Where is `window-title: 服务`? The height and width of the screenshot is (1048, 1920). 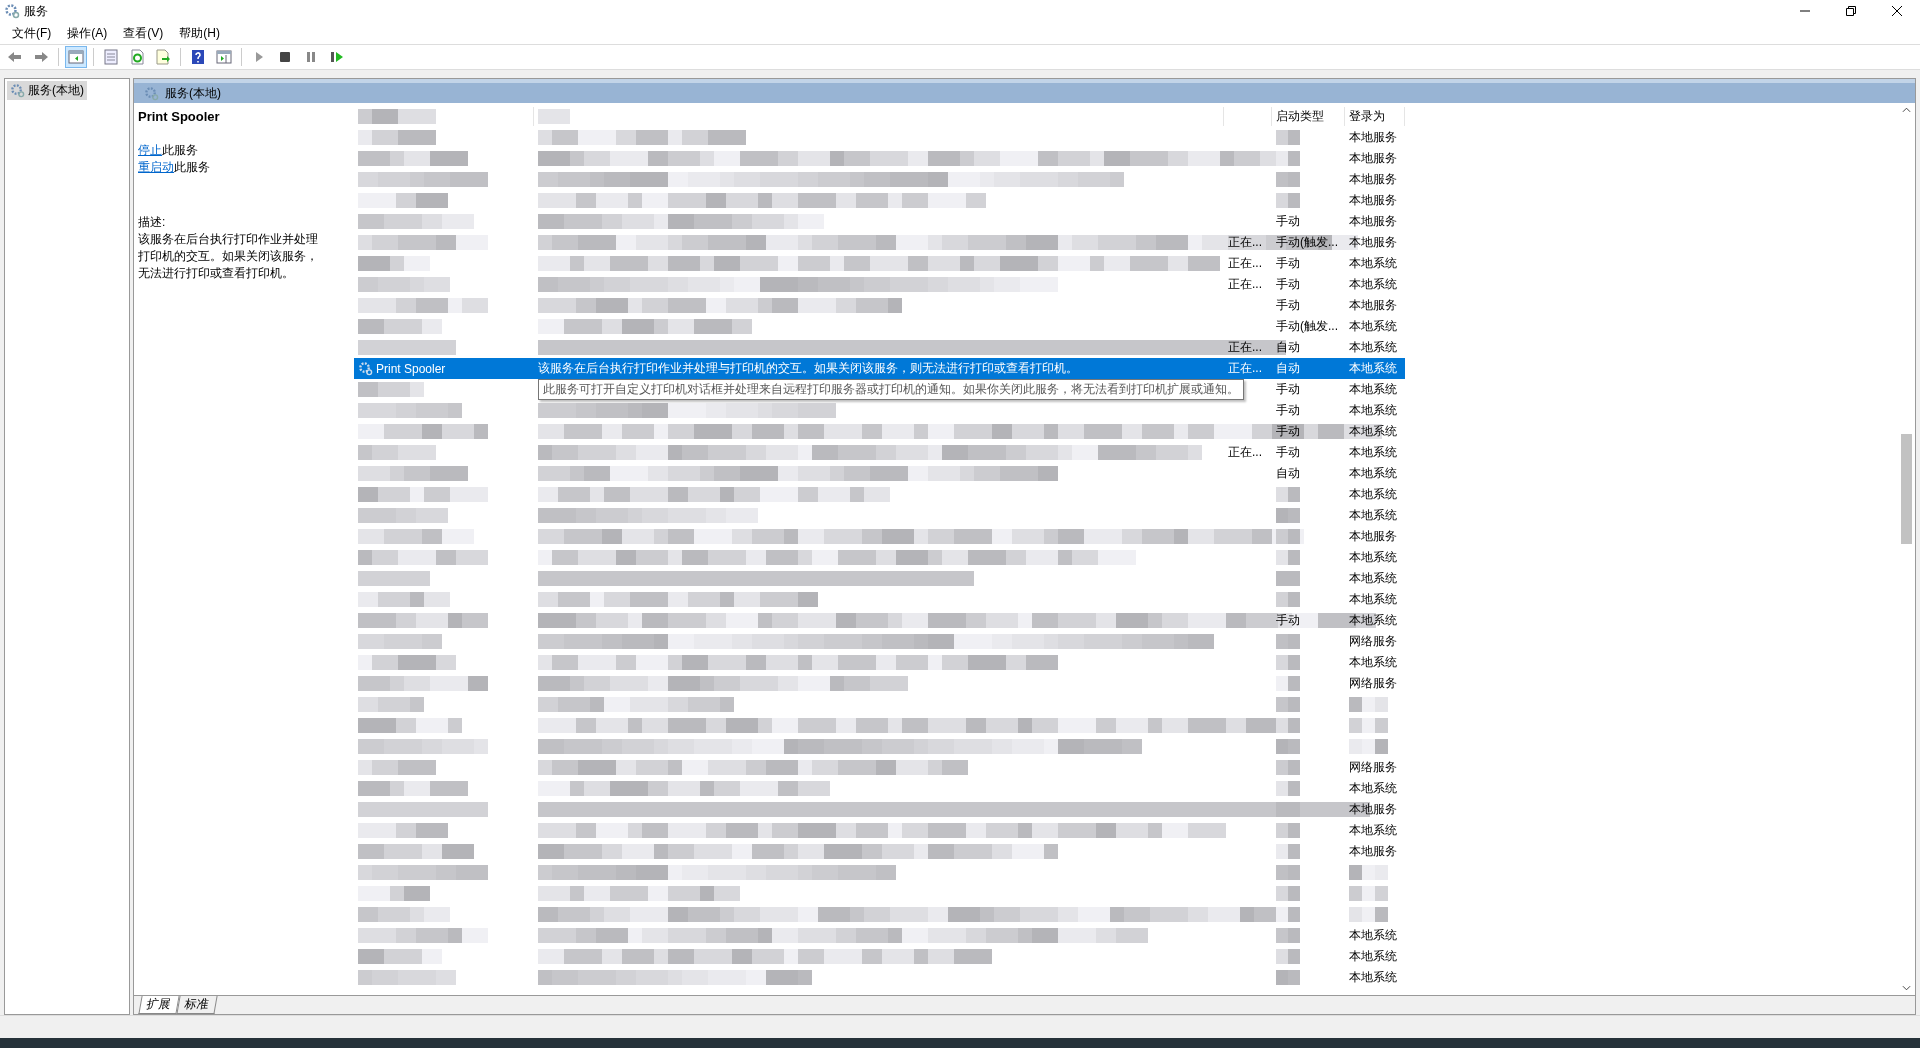 window-title: 服务 is located at coordinates (36, 11).